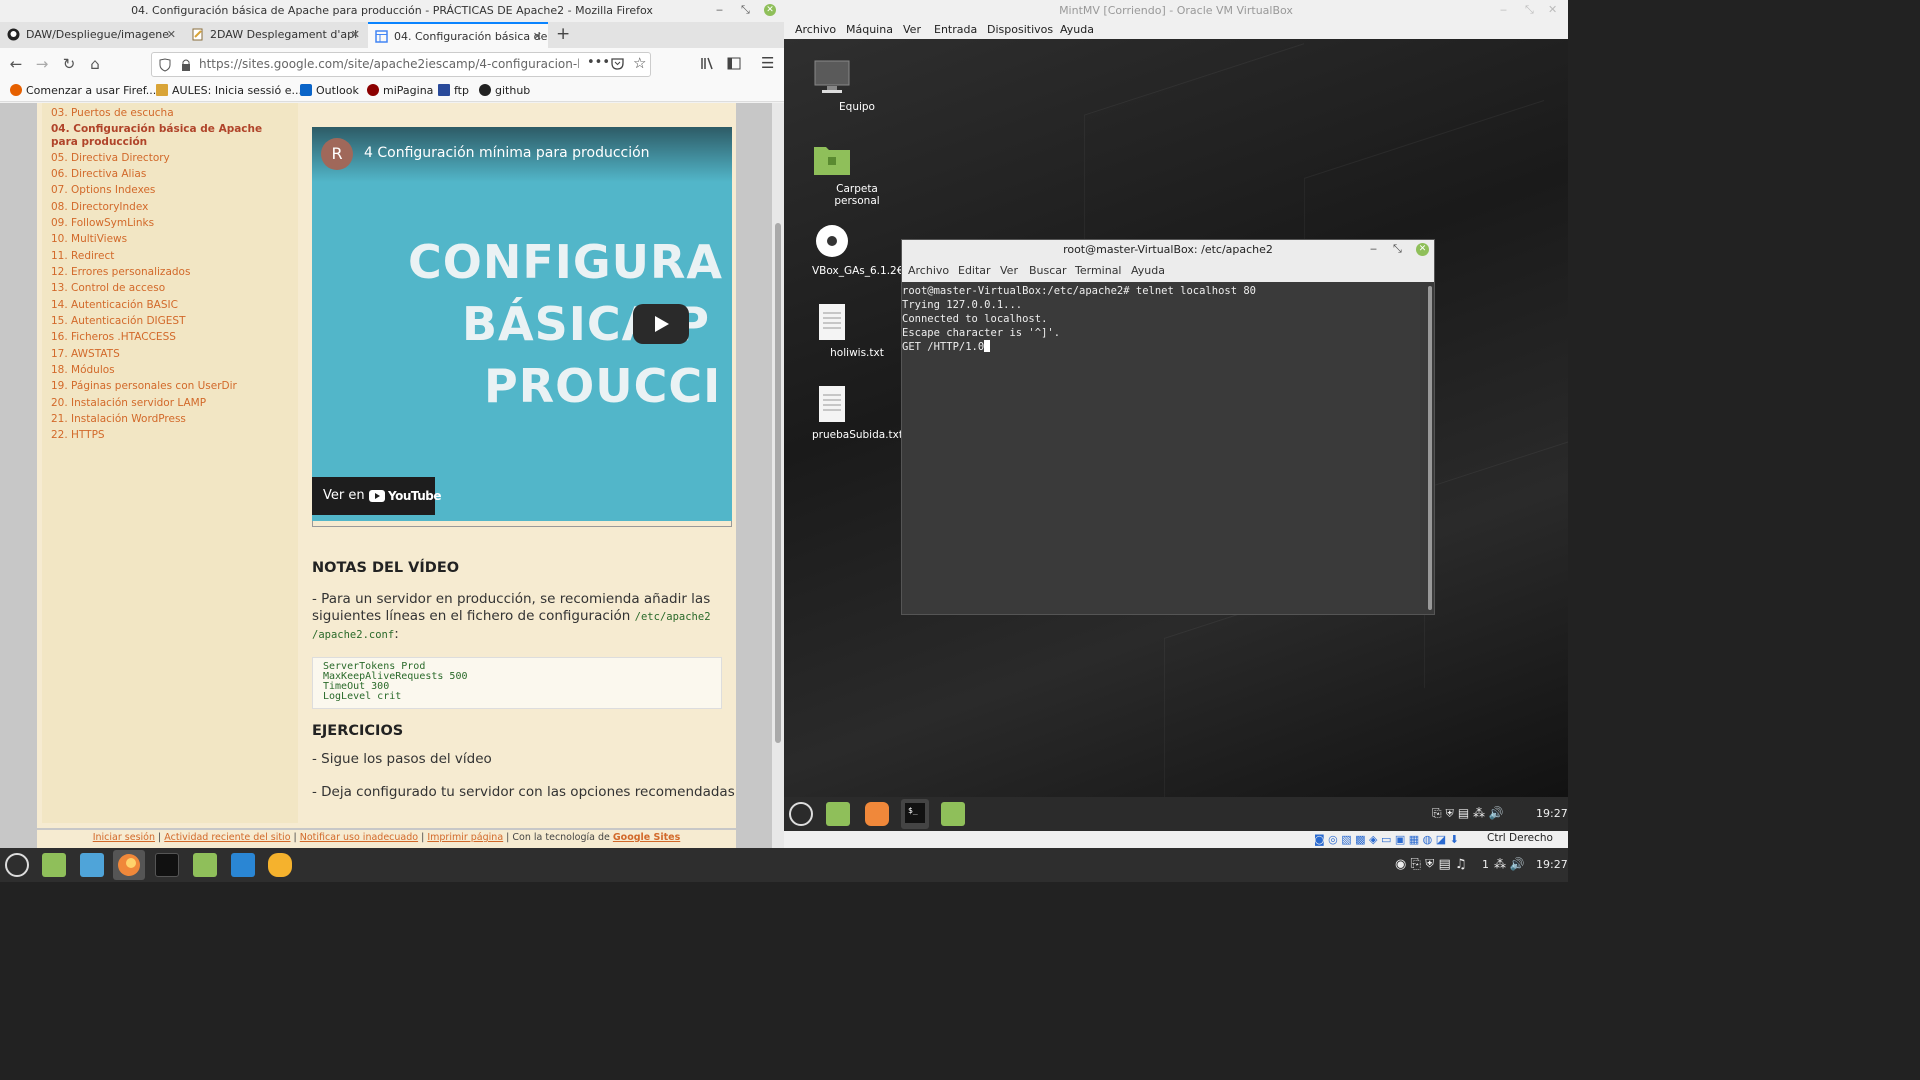 This screenshot has width=1920, height=1080. I want to click on new-tab-button: +, so click(563, 34).